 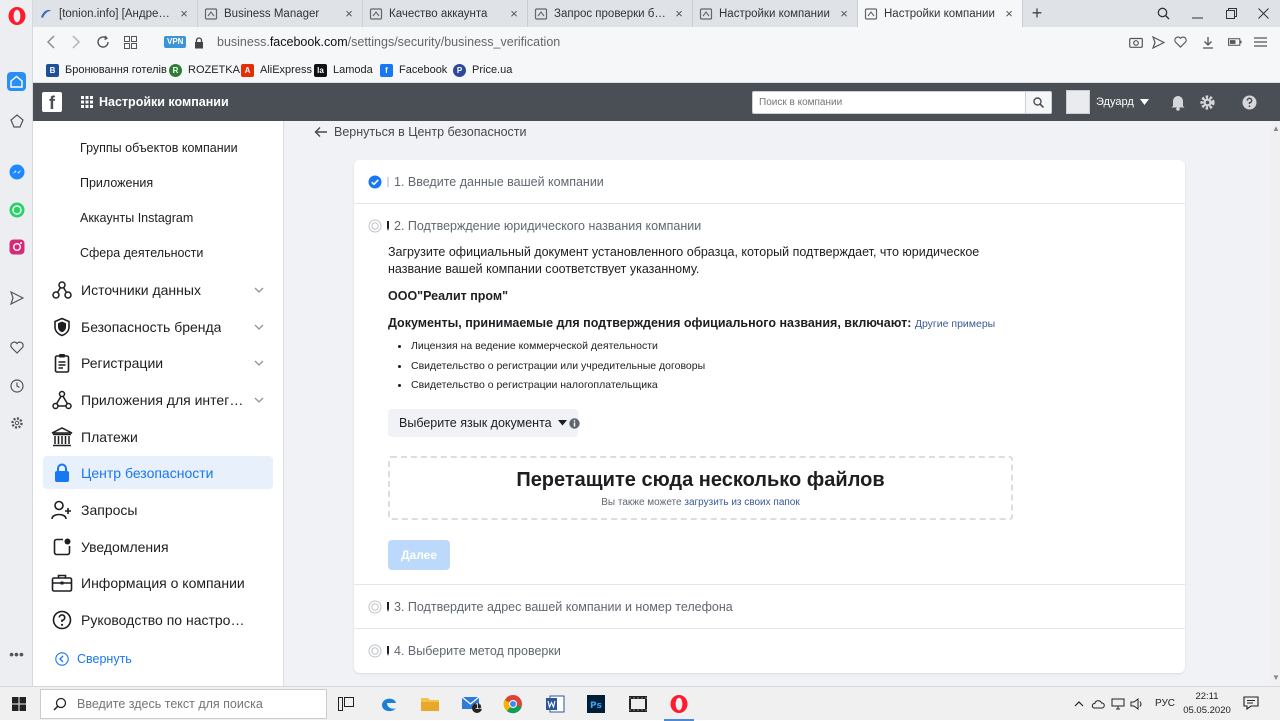 I want to click on step-1: 1. Введите данные вашей компании, so click(x=769, y=182).